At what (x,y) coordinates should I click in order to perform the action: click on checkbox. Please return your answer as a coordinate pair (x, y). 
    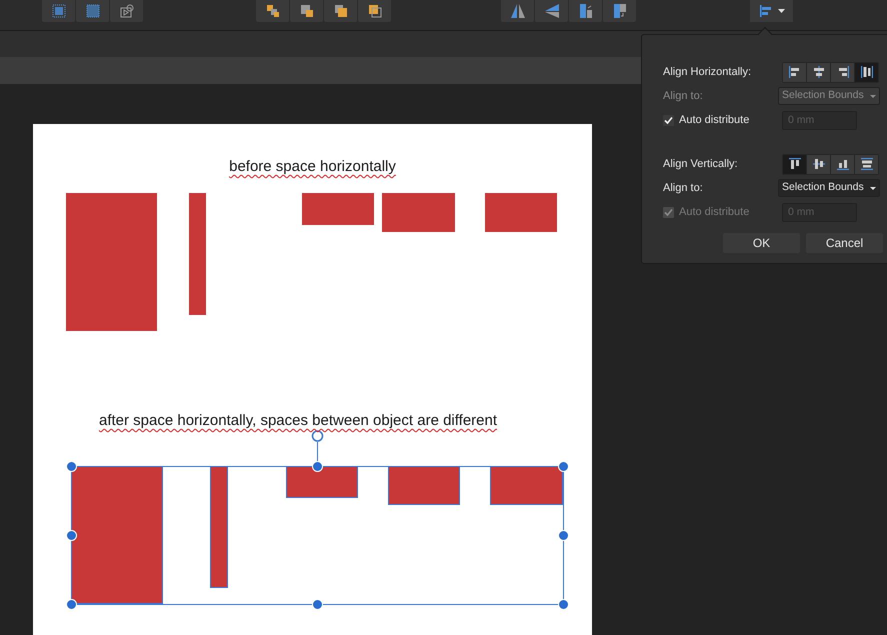
    Looking at the image, I should click on (668, 120).